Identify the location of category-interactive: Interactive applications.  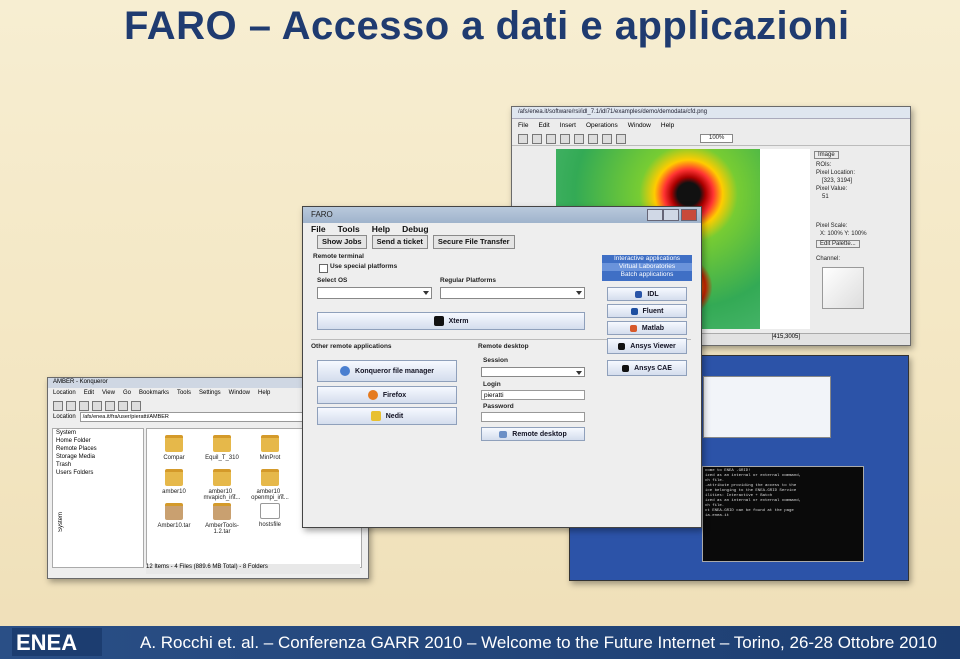
(647, 259).